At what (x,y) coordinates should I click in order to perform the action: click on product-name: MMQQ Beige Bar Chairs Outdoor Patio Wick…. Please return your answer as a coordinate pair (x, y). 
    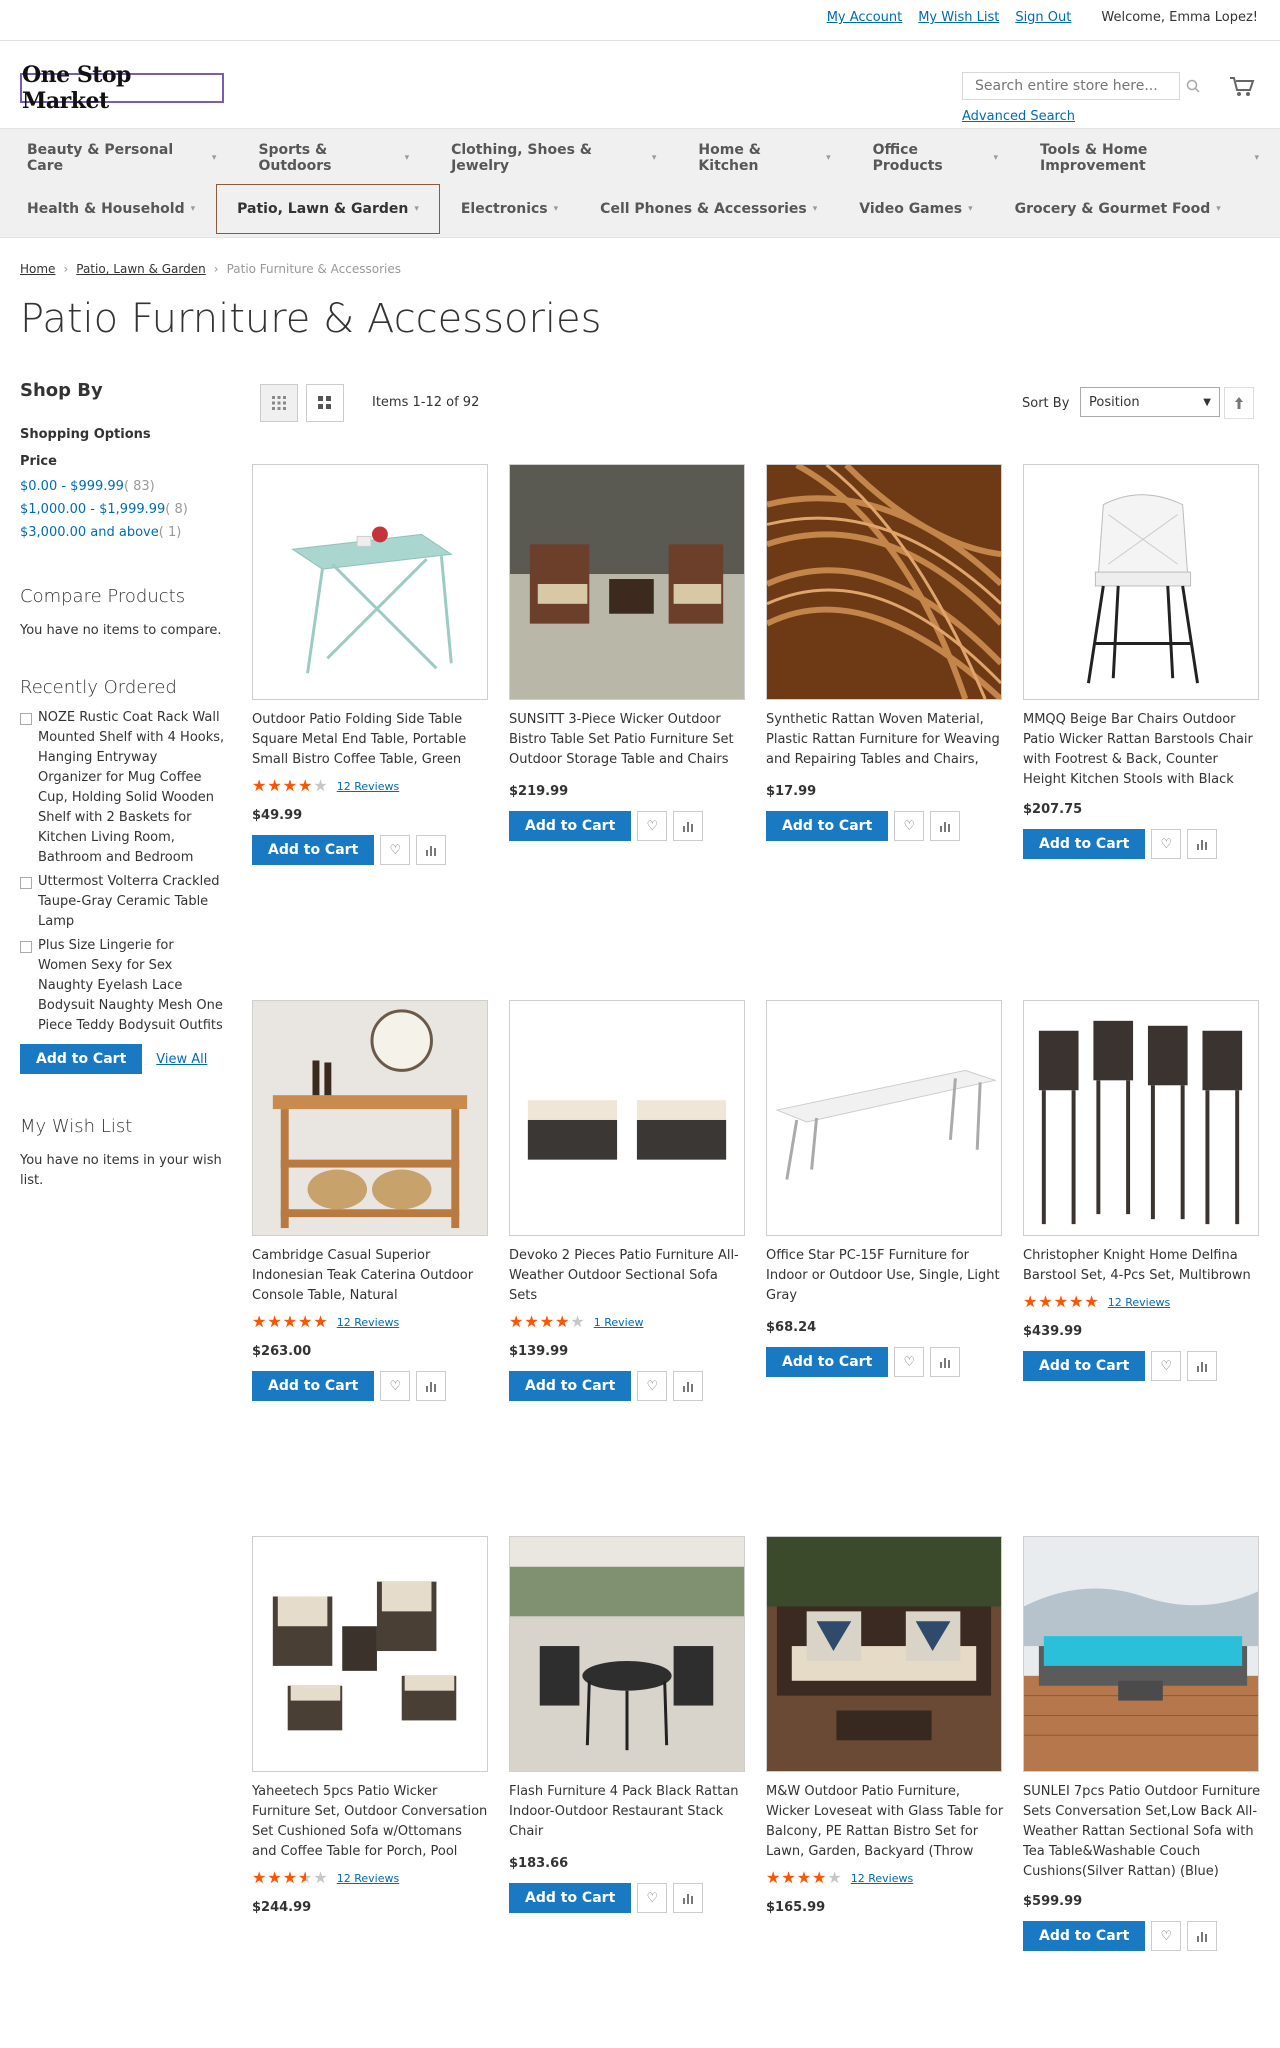
    Looking at the image, I should click on (1142, 750).